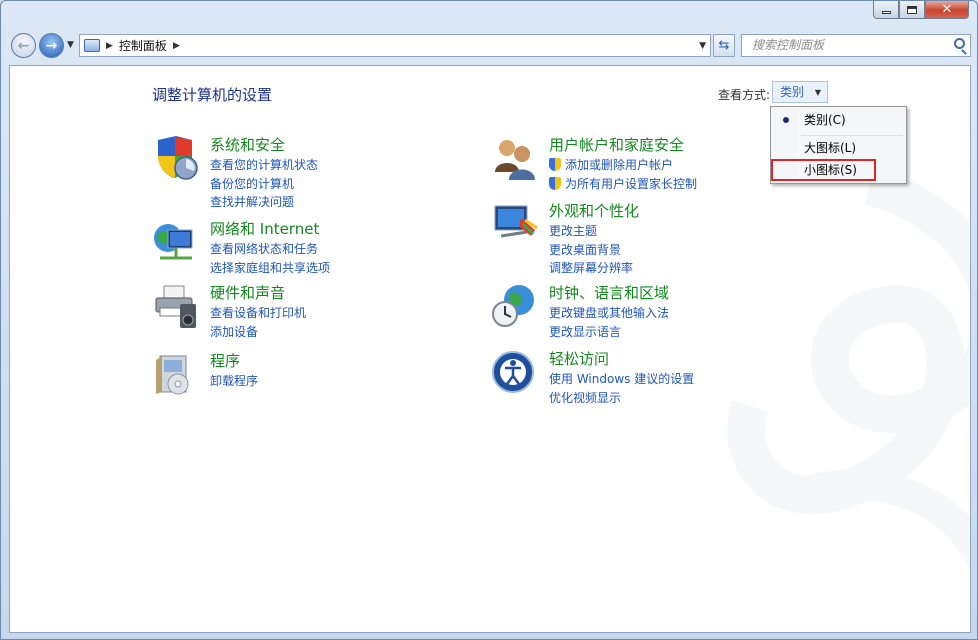  I want to click on refresh-button: ⇆, so click(724, 45).